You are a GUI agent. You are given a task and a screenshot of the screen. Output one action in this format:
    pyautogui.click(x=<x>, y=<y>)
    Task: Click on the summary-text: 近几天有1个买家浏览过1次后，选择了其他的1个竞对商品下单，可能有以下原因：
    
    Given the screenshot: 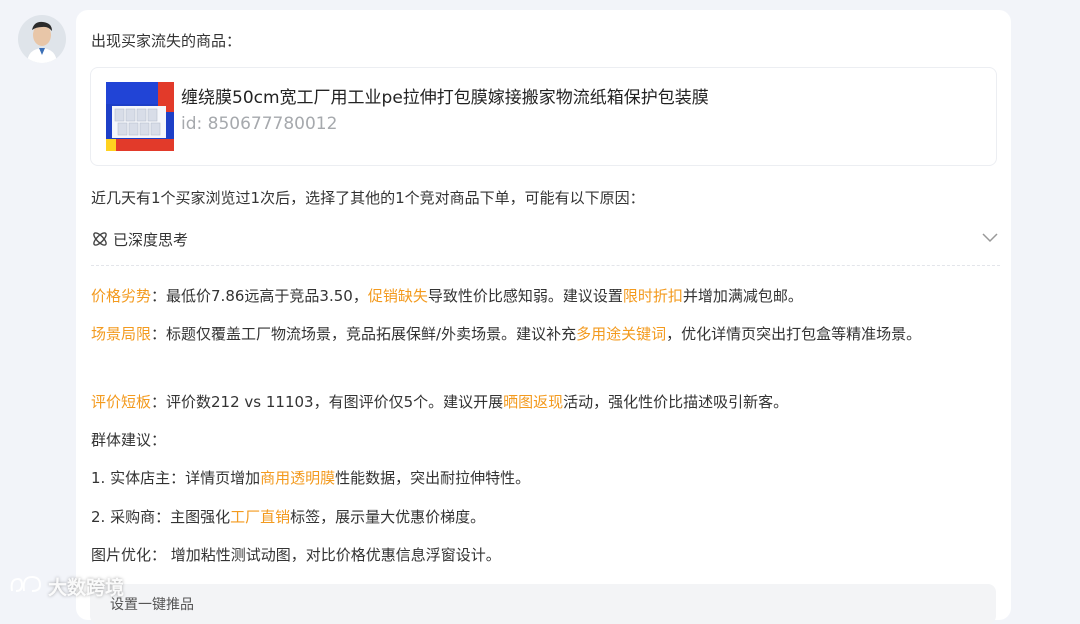 What is the action you would take?
    pyautogui.click(x=368, y=198)
    